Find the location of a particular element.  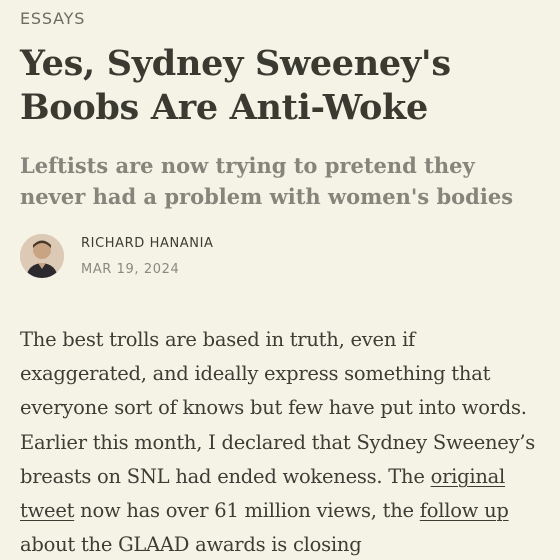

byline-meta: RICHARD HANANIA MAR 19, 2024 is located at coordinates (147, 256).